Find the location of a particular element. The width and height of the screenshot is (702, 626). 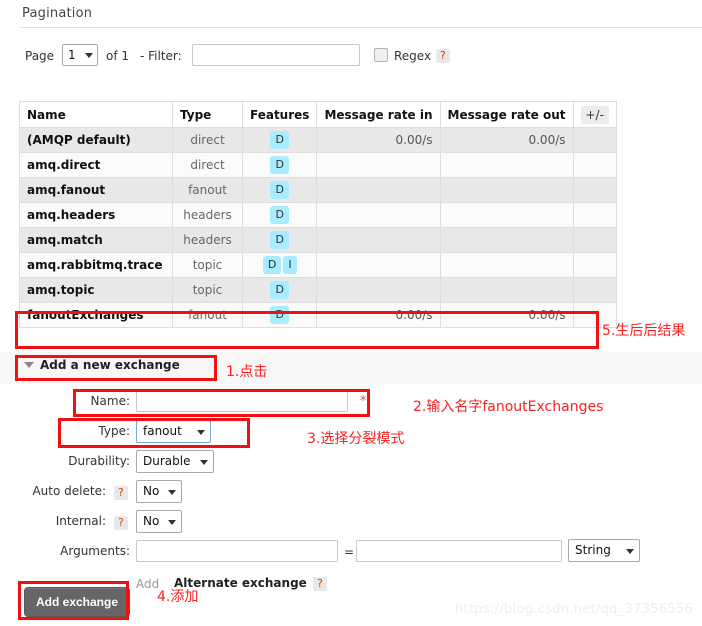

cell-exchange-name: amq.match is located at coordinates (96, 240).